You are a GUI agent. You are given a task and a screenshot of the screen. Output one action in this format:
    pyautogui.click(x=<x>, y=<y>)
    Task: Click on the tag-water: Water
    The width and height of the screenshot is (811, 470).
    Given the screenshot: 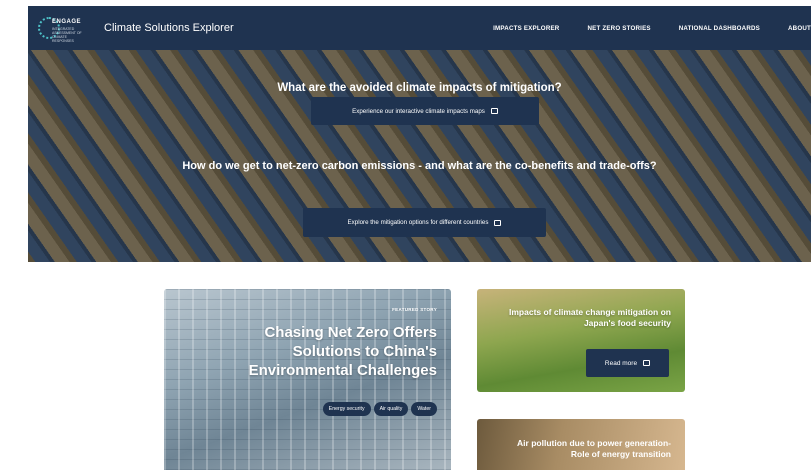 What is the action you would take?
    pyautogui.click(x=424, y=409)
    